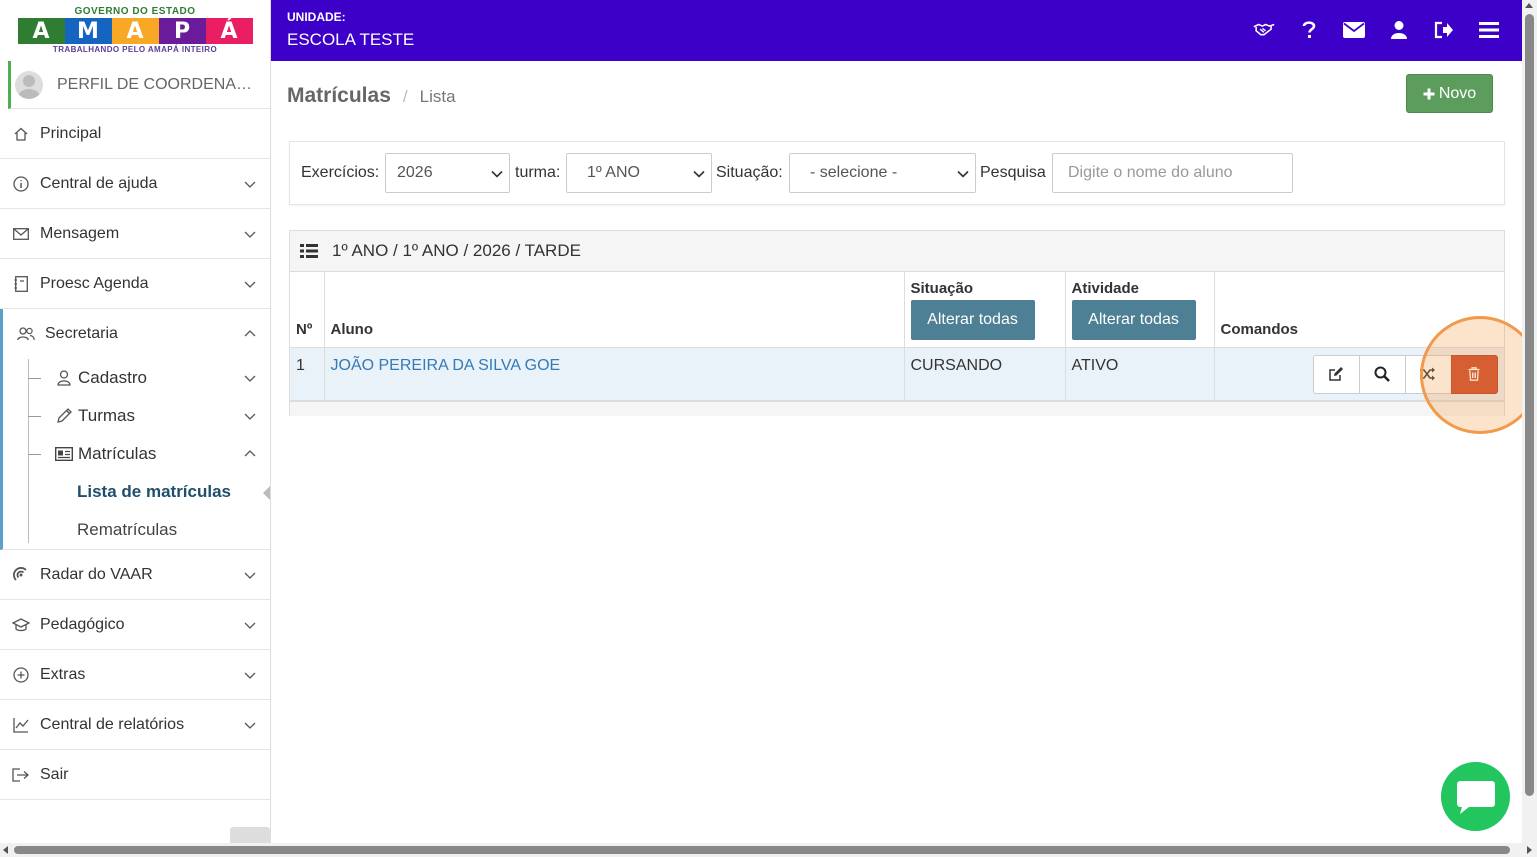  I want to click on alter-all-situacao-button: Alterar todas, so click(972, 319).